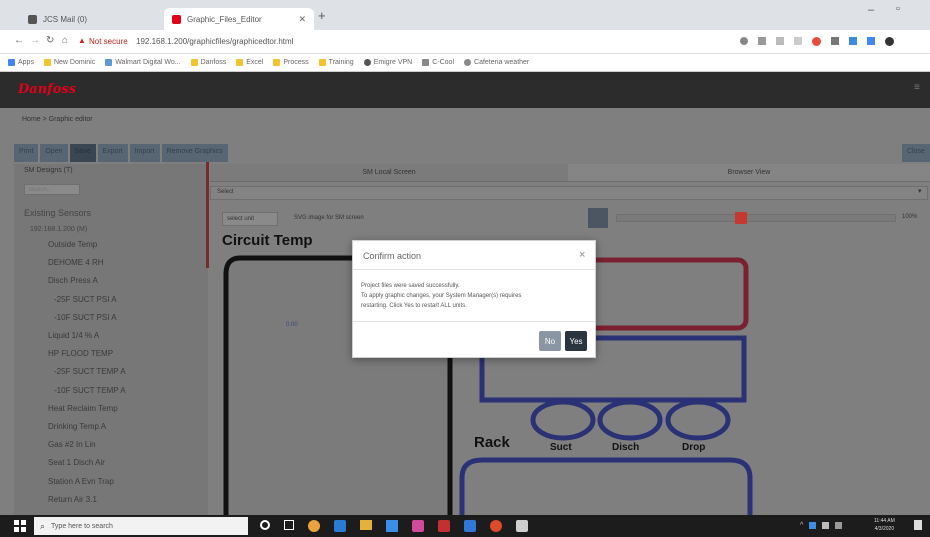 This screenshot has width=930, height=537. I want to click on store-icon, so click(392, 526).